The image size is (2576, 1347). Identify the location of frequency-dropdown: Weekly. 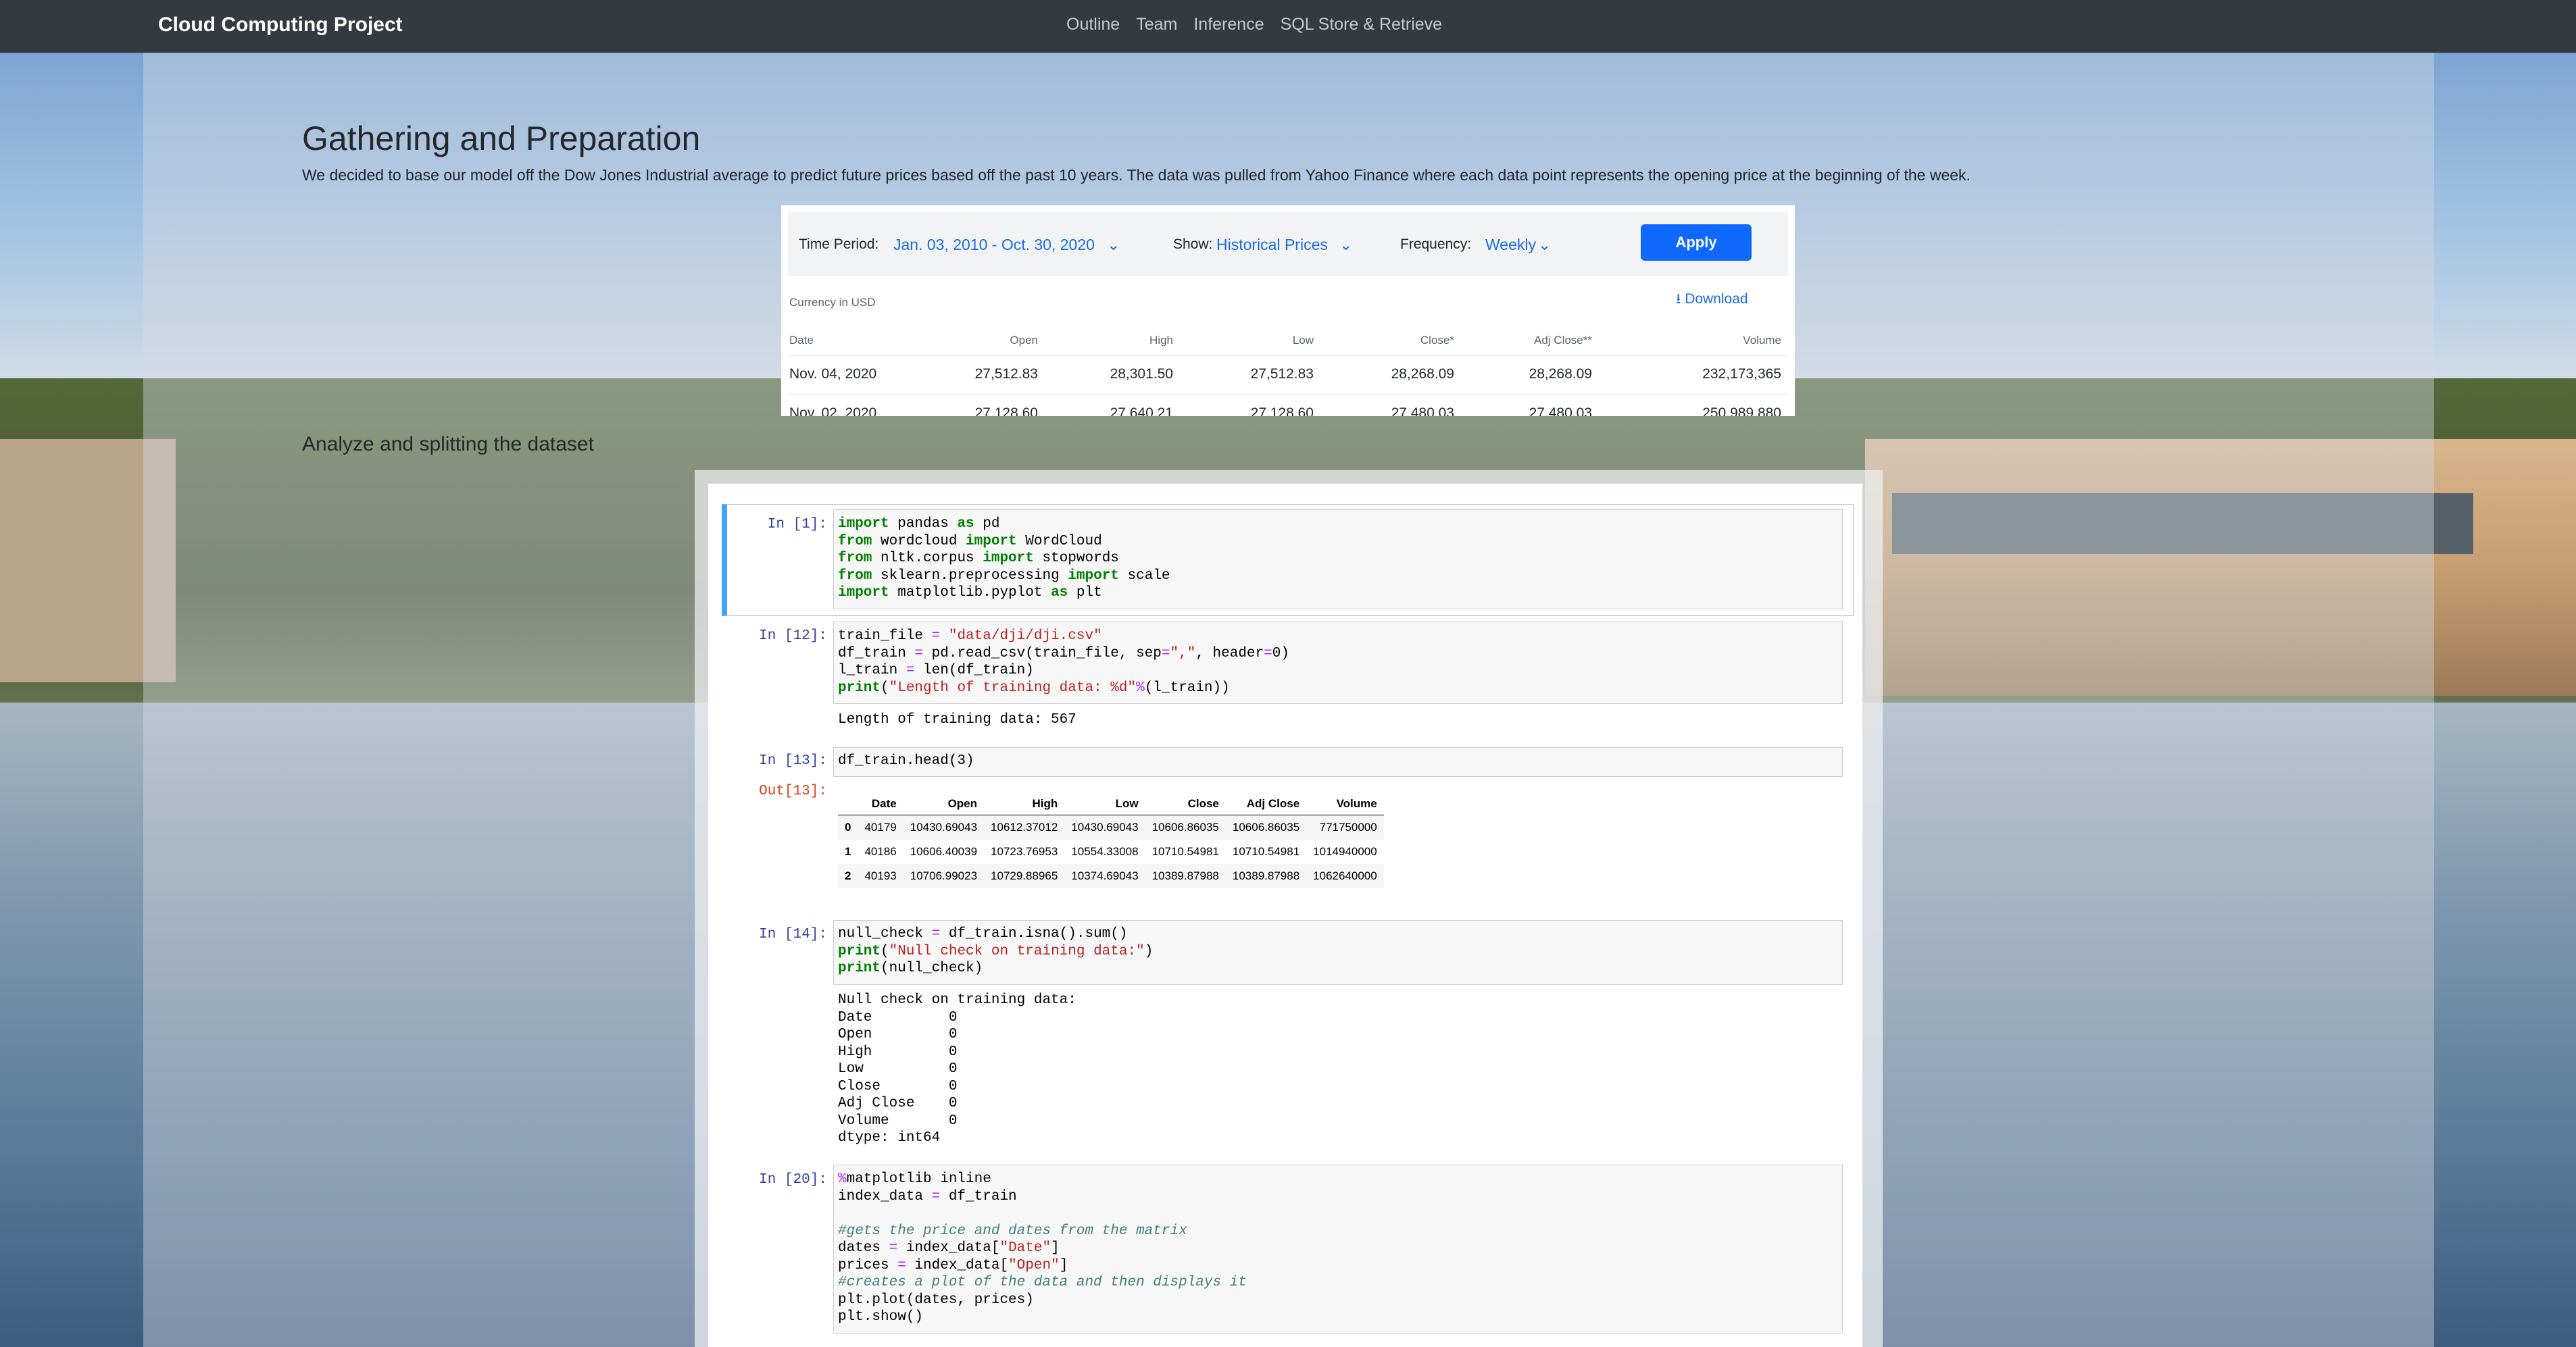
(1511, 244).